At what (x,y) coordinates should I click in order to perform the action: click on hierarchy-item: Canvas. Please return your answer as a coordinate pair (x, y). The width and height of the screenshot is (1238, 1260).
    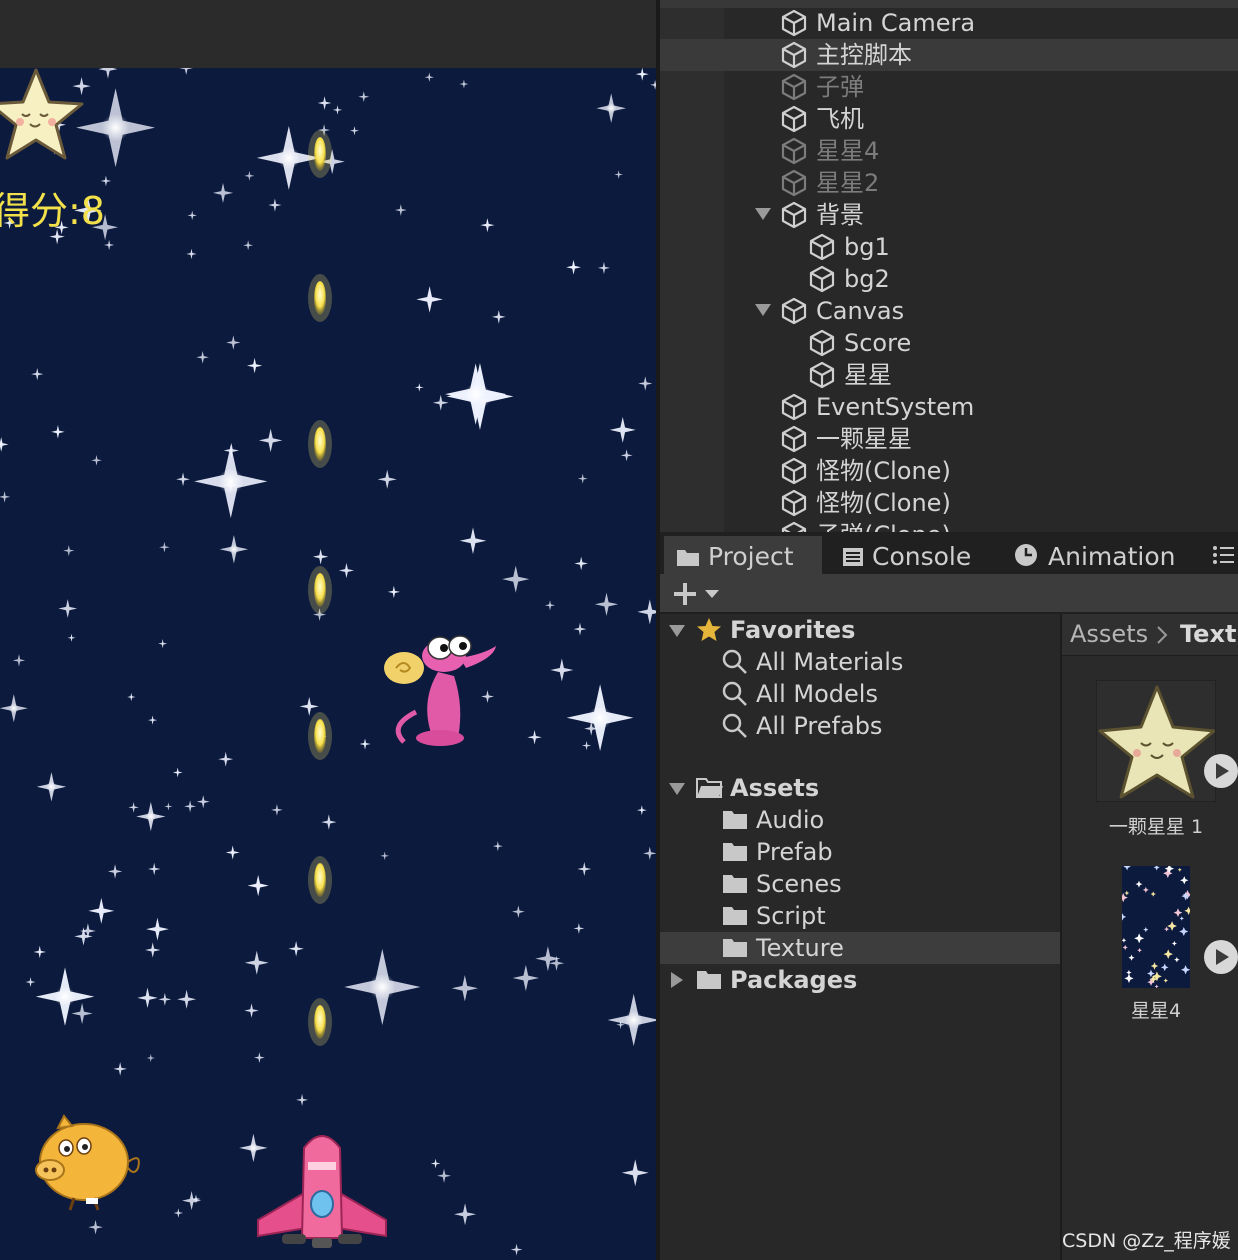
    Looking at the image, I should click on (949, 311).